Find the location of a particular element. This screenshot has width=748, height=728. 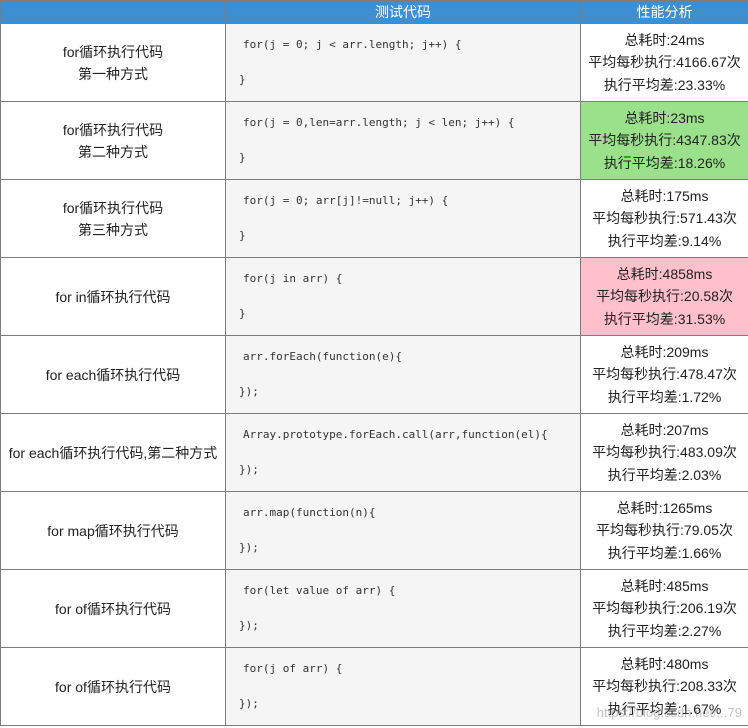

performance-cell: 总耗时:207ms 平均每秒执行:483.09次 执行平均差:2.03% is located at coordinates (664, 452).